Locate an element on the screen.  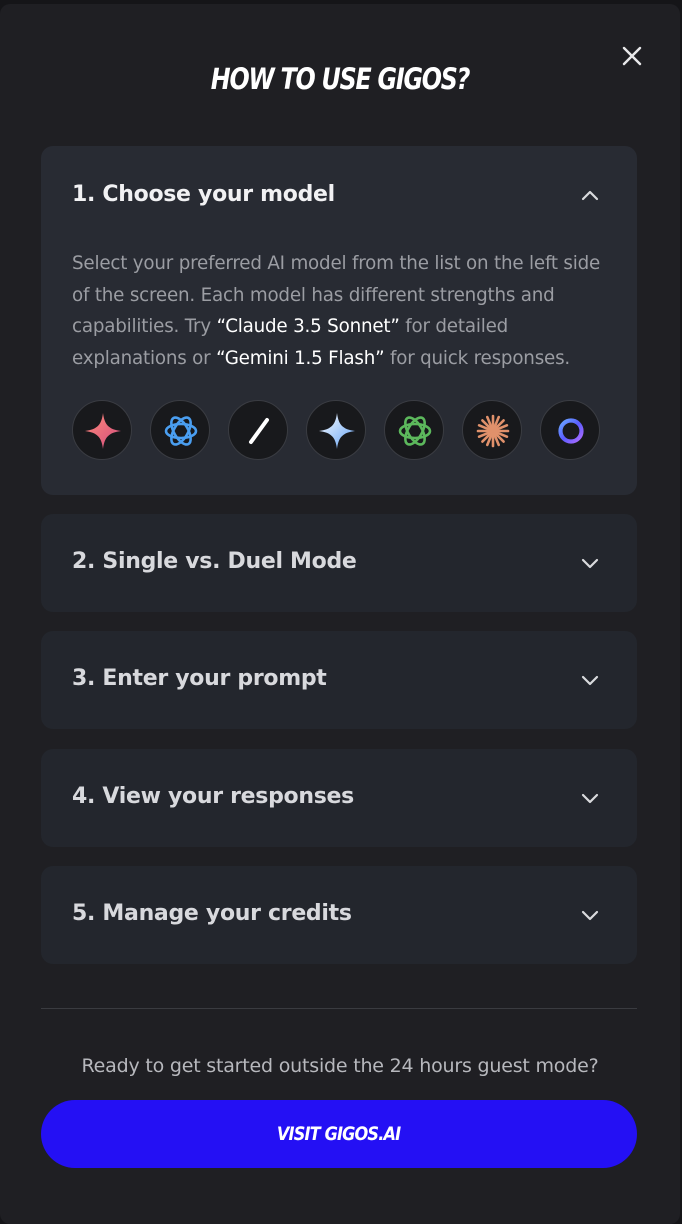
accordion-manage-credits: 5. Manage your credits is located at coordinates (339, 915).